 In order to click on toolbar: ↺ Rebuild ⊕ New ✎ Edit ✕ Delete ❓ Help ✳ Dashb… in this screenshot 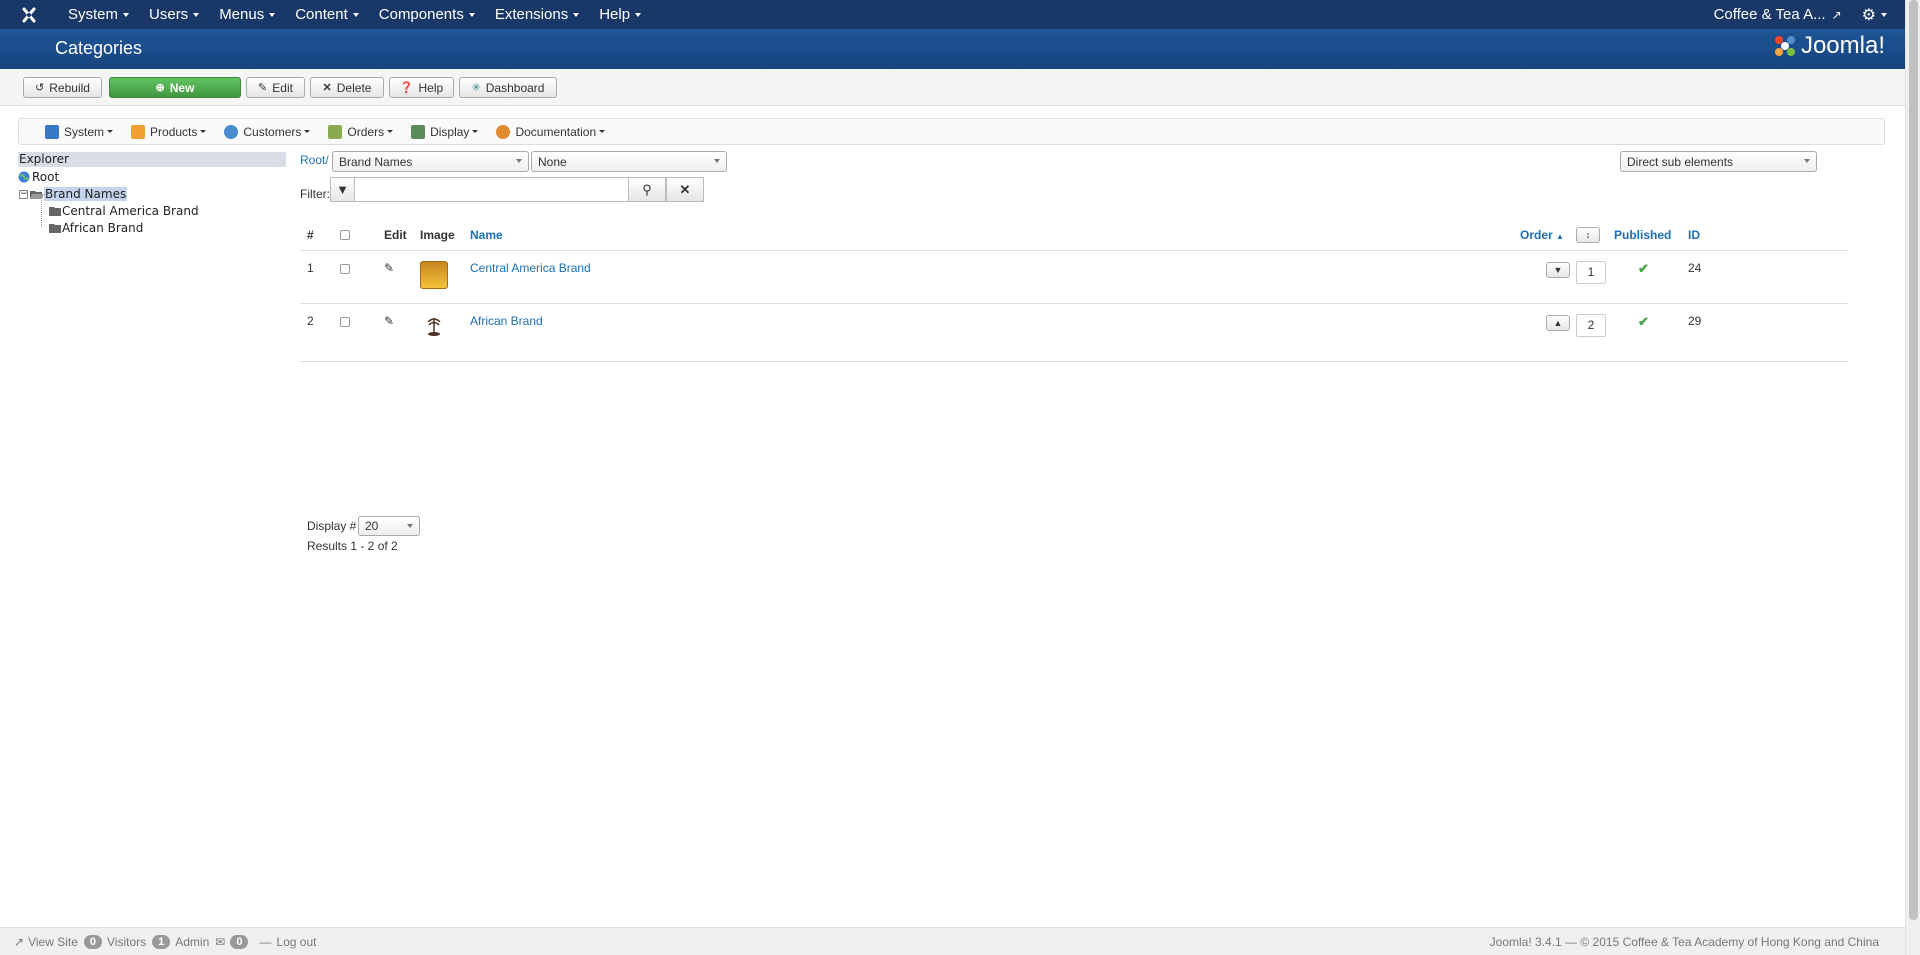, I will do `click(952, 87)`.